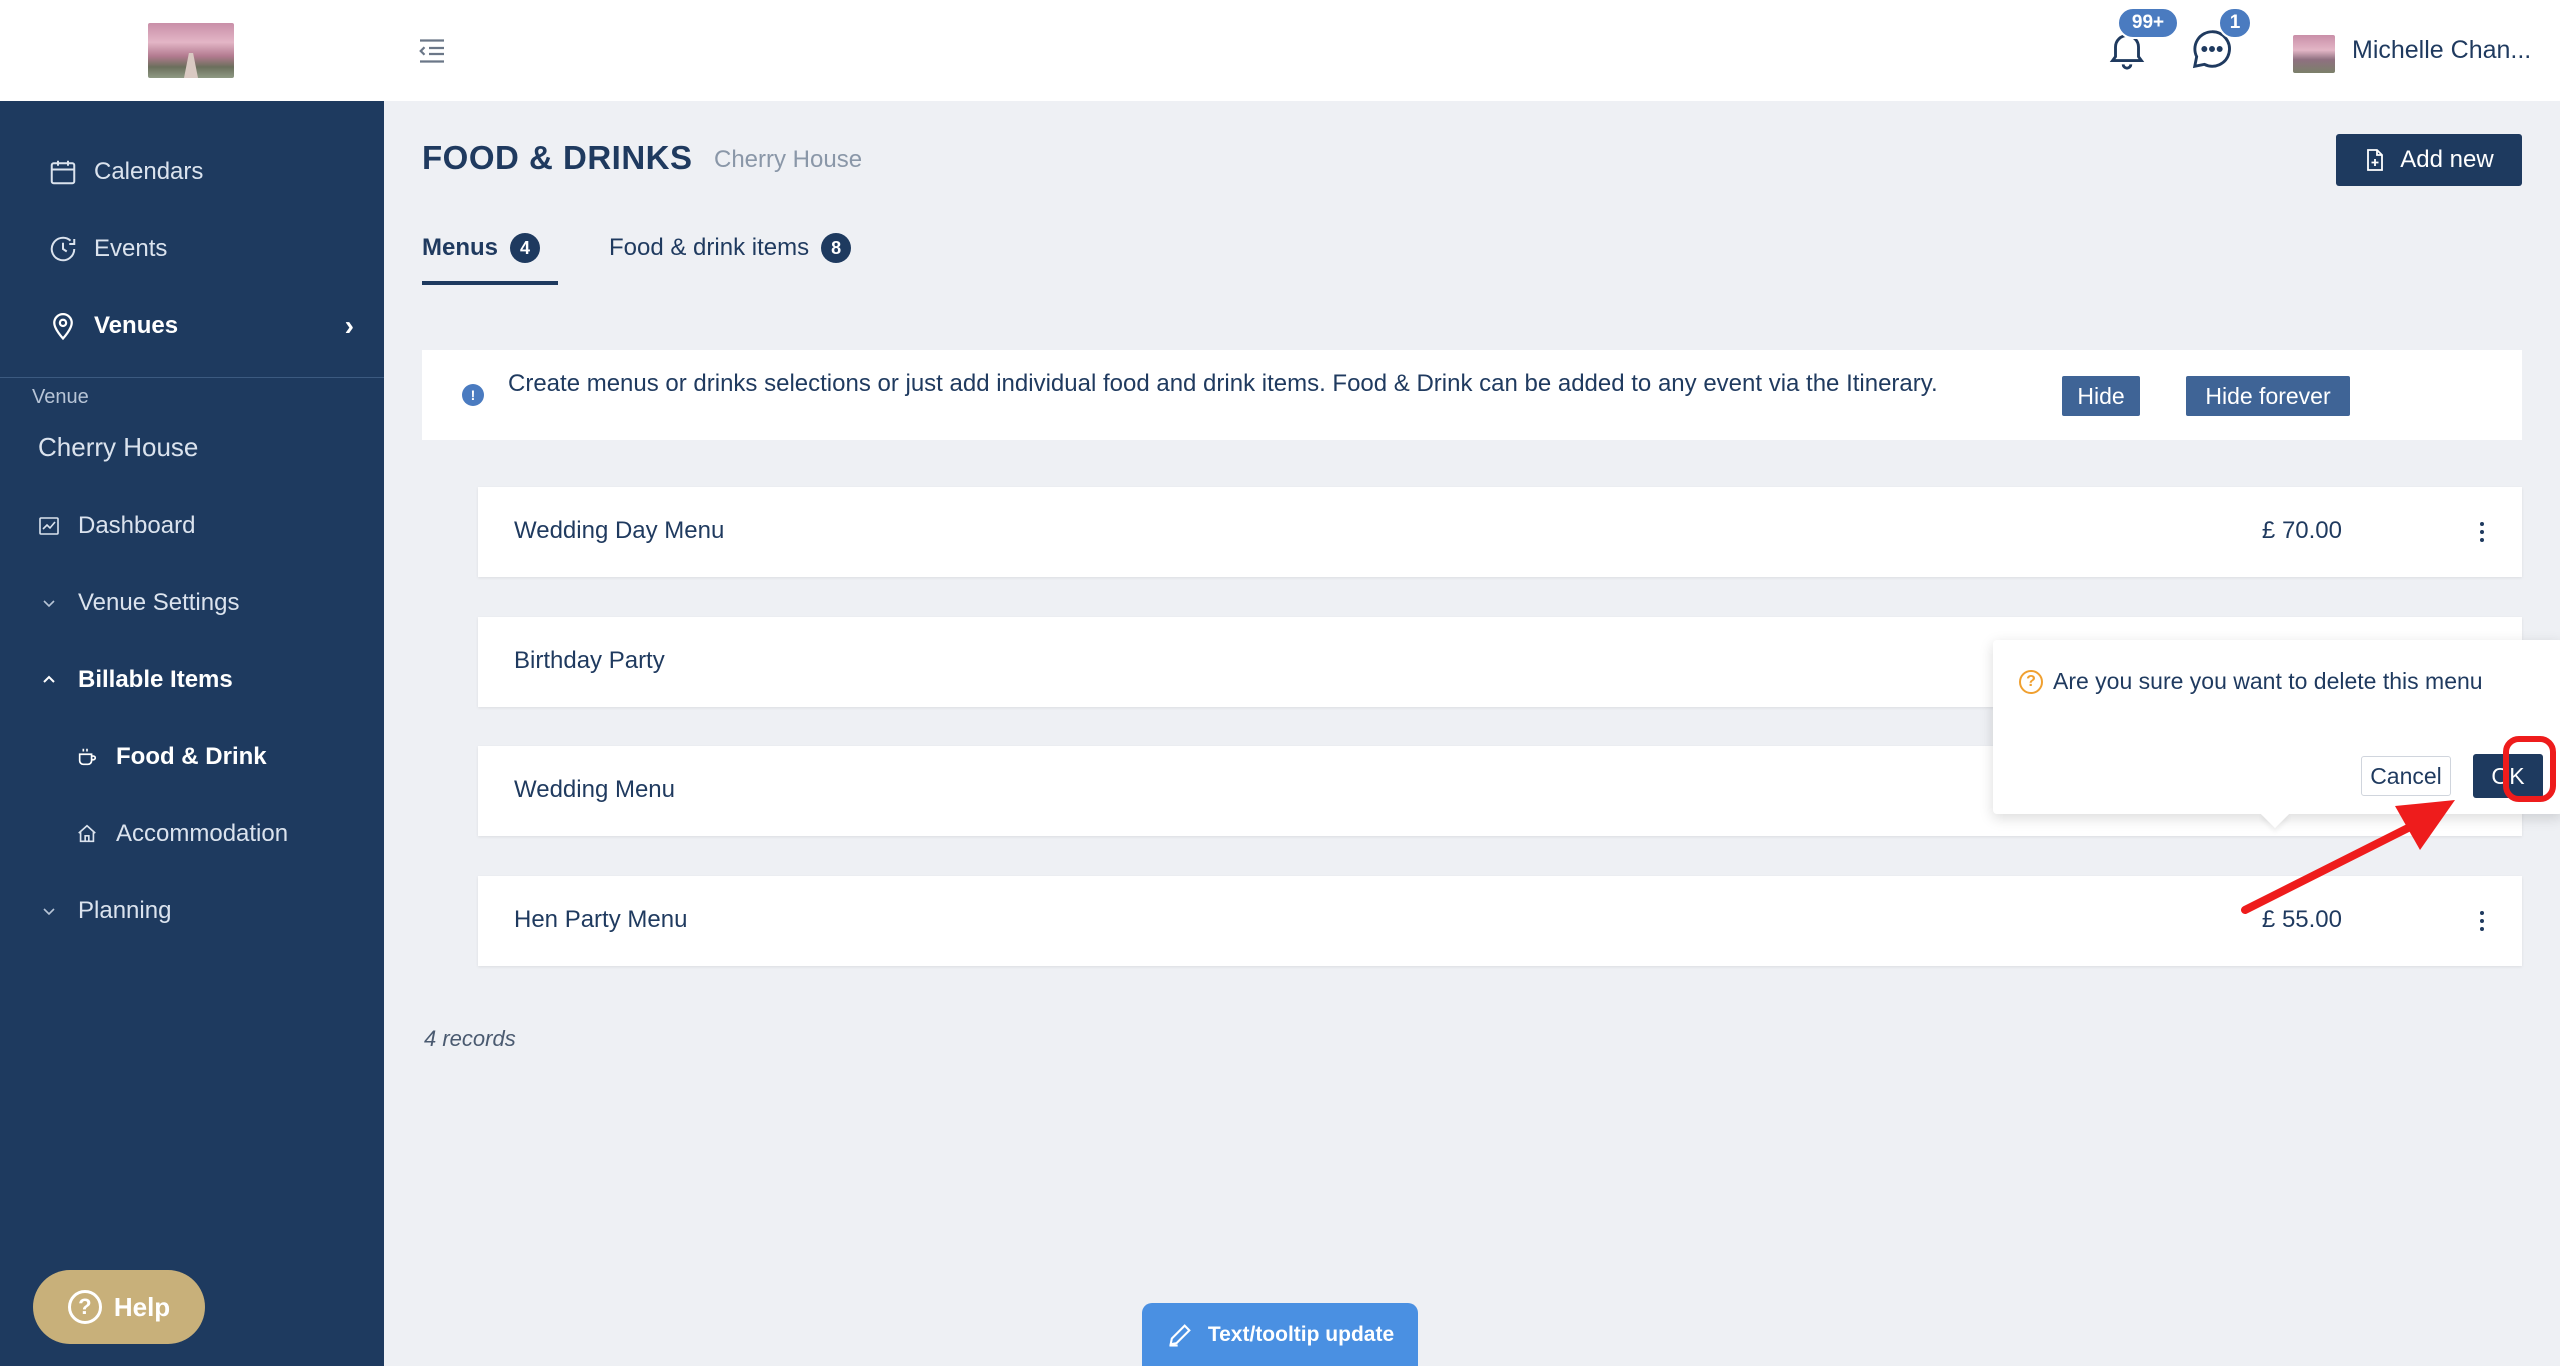 The height and width of the screenshot is (1366, 2560). I want to click on sidebar-item-label: Food & Drink, so click(191, 756).